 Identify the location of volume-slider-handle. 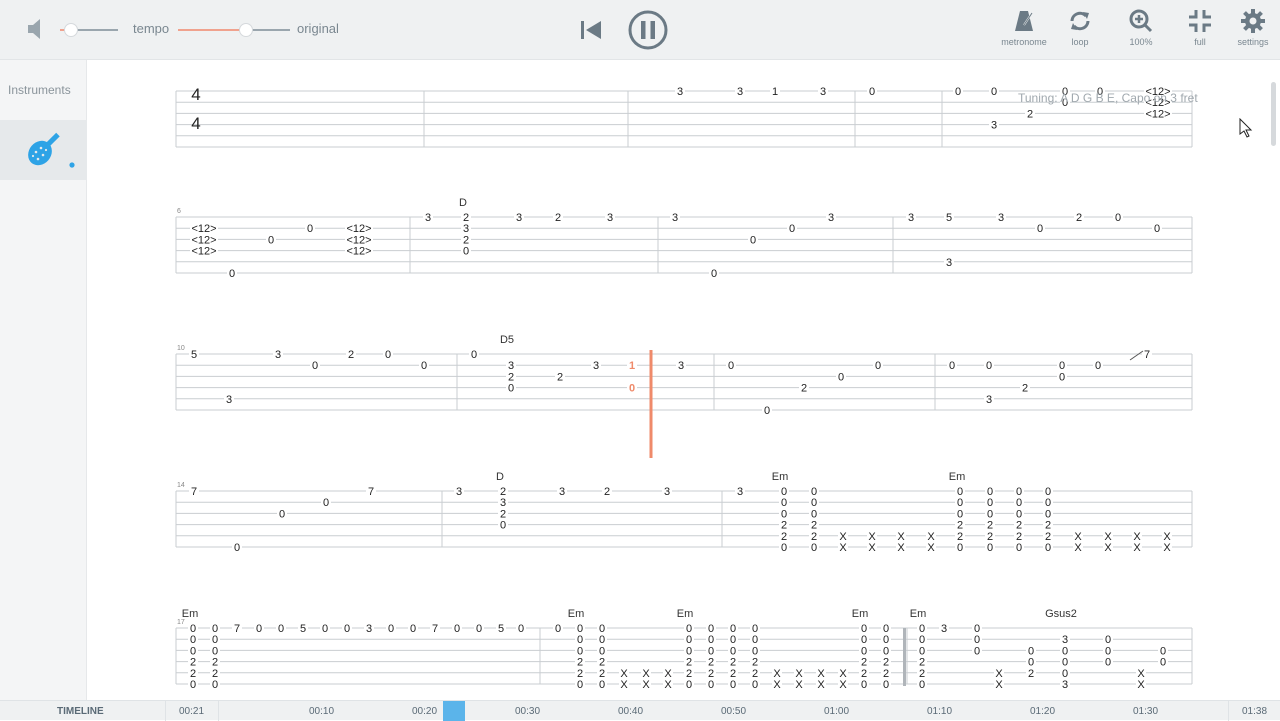
(71, 30).